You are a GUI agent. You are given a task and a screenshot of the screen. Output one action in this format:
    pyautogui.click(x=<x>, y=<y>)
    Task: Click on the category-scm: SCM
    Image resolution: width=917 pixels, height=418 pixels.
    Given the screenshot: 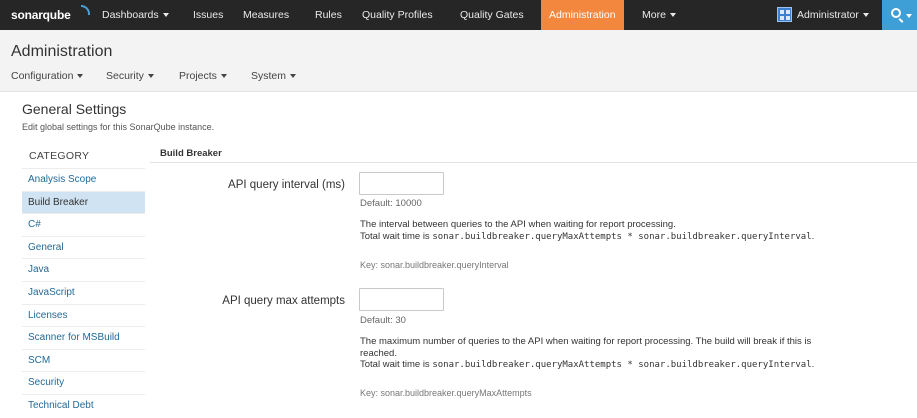 What is the action you would take?
    pyautogui.click(x=83, y=360)
    